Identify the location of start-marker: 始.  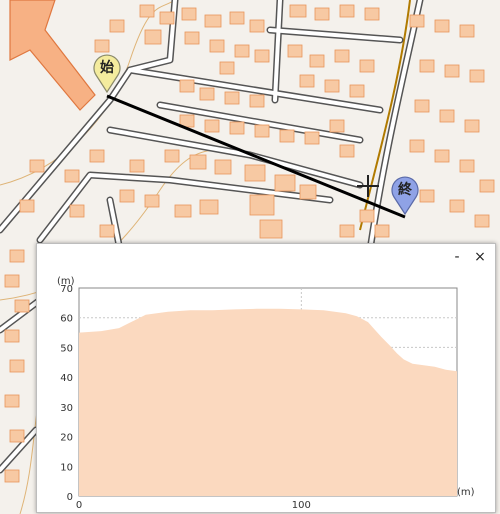
(107, 72).